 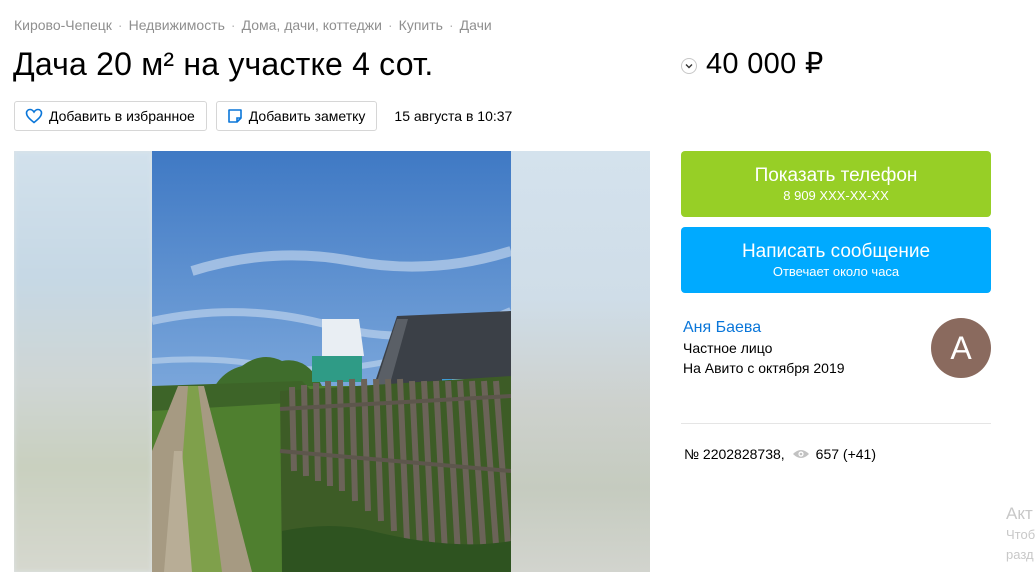 I want to click on gallery-blur-left, so click(x=83, y=361).